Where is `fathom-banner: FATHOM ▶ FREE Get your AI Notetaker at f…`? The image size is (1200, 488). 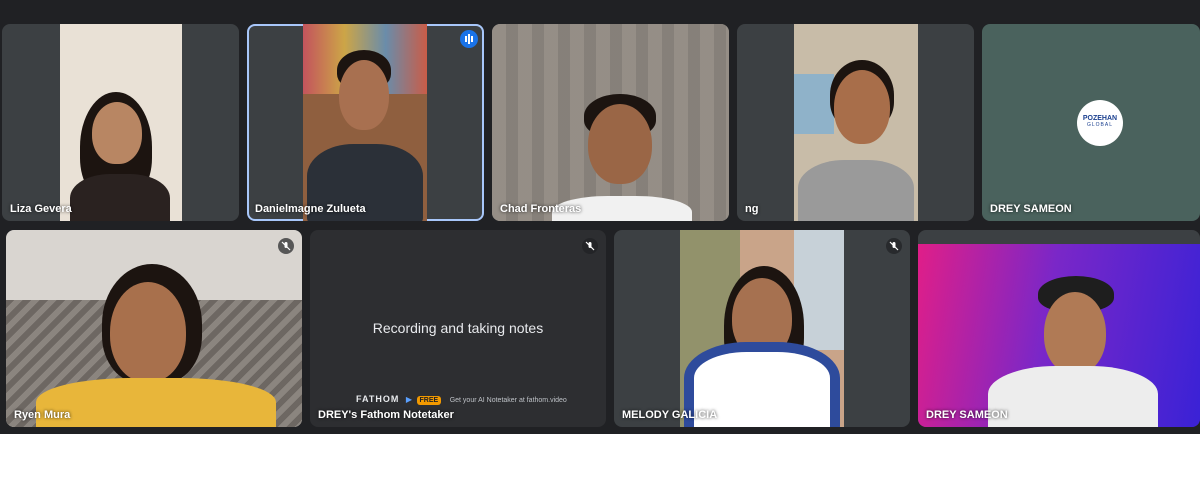
fathom-banner: FATHOM ▶ FREE Get your AI Notetaker at f… is located at coordinates (461, 399).